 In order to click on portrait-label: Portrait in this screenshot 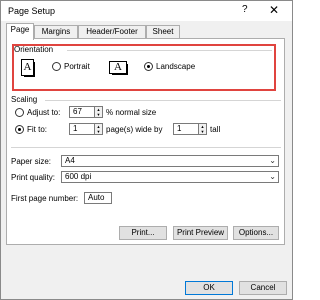, I will do `click(77, 66)`.